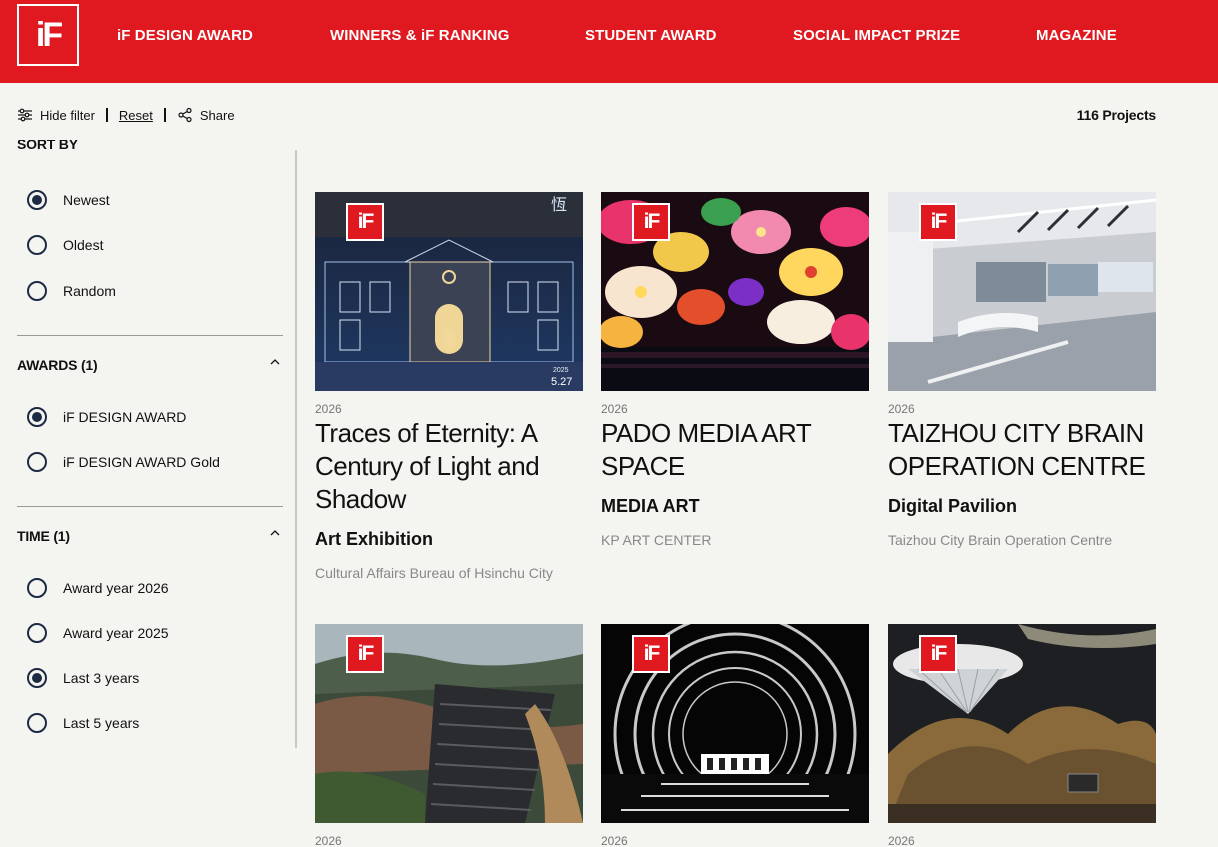  Describe the element at coordinates (57, 365) in the screenshot. I see `awards-section-title: AWARDS (1)` at that location.